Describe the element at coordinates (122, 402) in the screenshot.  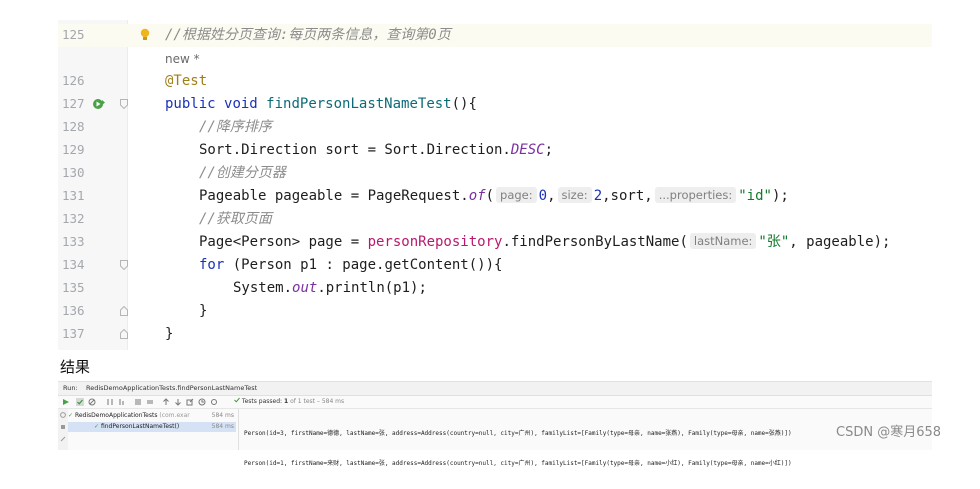
I see `sort-duration-icon` at that location.